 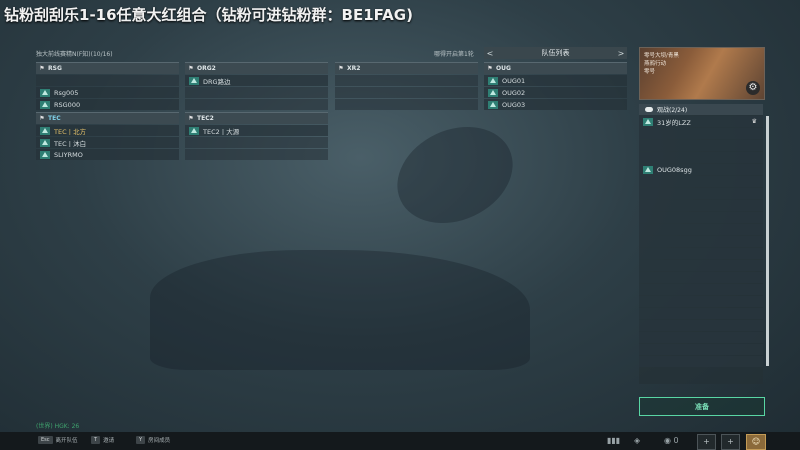 What do you see at coordinates (767, 241) in the screenshot?
I see `spectator-scrollbar` at bounding box center [767, 241].